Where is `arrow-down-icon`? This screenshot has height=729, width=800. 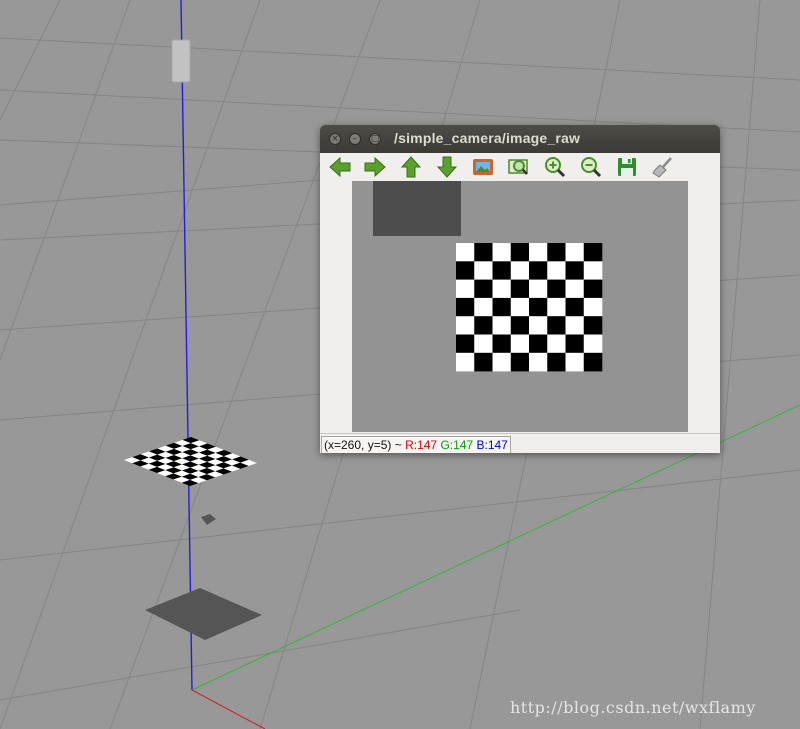 arrow-down-icon is located at coordinates (447, 167).